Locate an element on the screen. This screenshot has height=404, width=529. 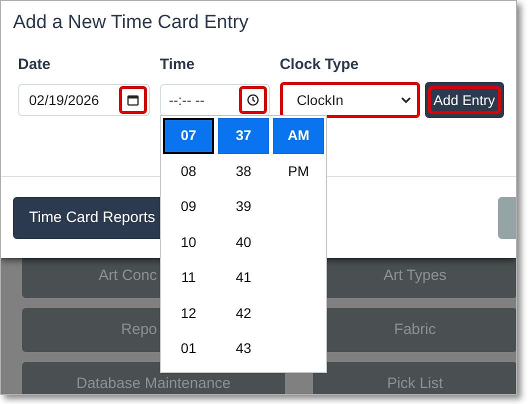
clock-icon is located at coordinates (252, 100).